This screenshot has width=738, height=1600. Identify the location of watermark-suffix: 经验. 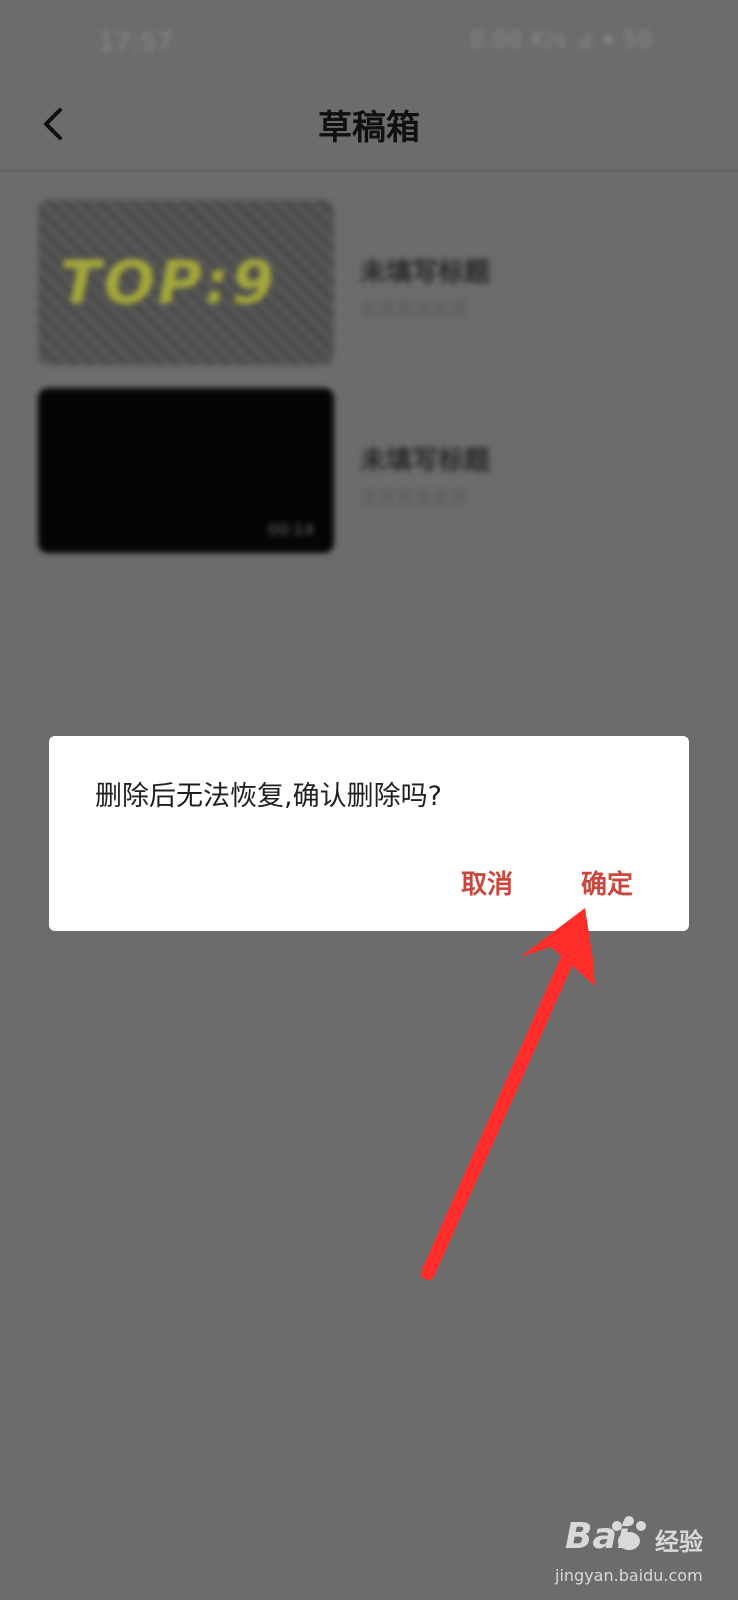
(679, 1542).